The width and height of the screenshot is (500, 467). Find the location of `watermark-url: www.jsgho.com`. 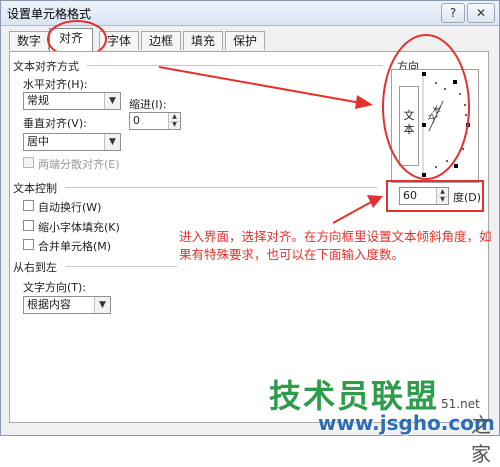

watermark-url: www.jsgho.com is located at coordinates (406, 423).